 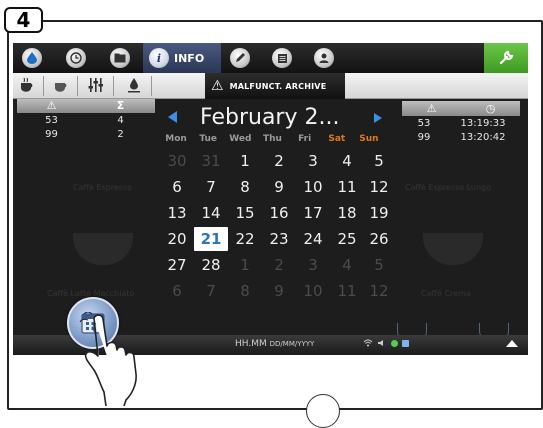 I want to click on calendar-day: 27, so click(x=177, y=265).